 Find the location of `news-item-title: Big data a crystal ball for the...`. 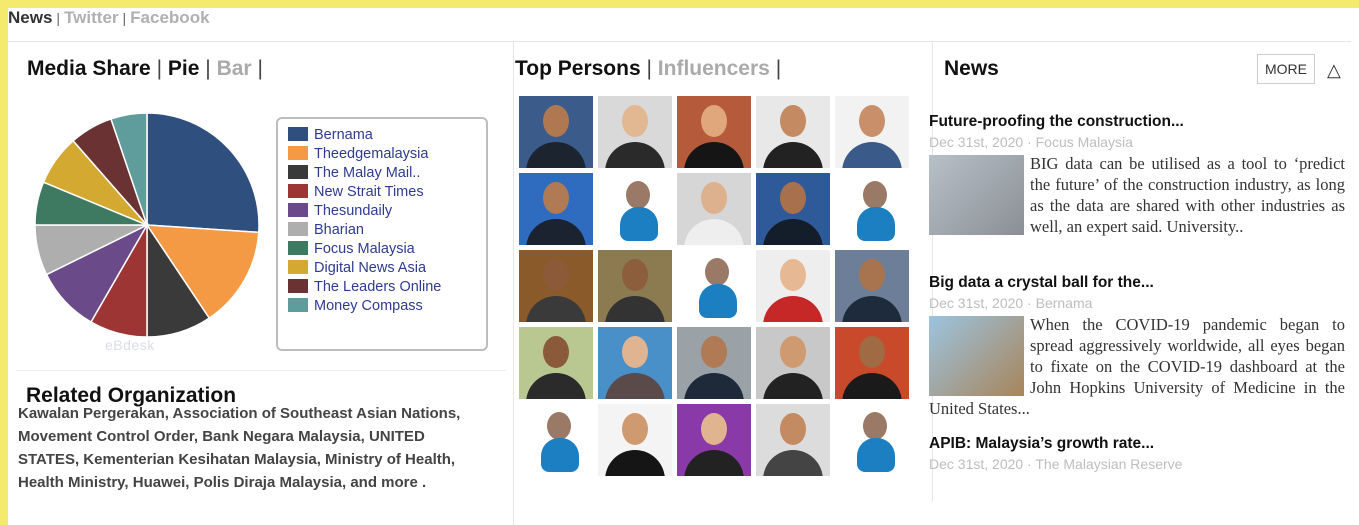

news-item-title: Big data a crystal ball for the... is located at coordinates (1137, 283).